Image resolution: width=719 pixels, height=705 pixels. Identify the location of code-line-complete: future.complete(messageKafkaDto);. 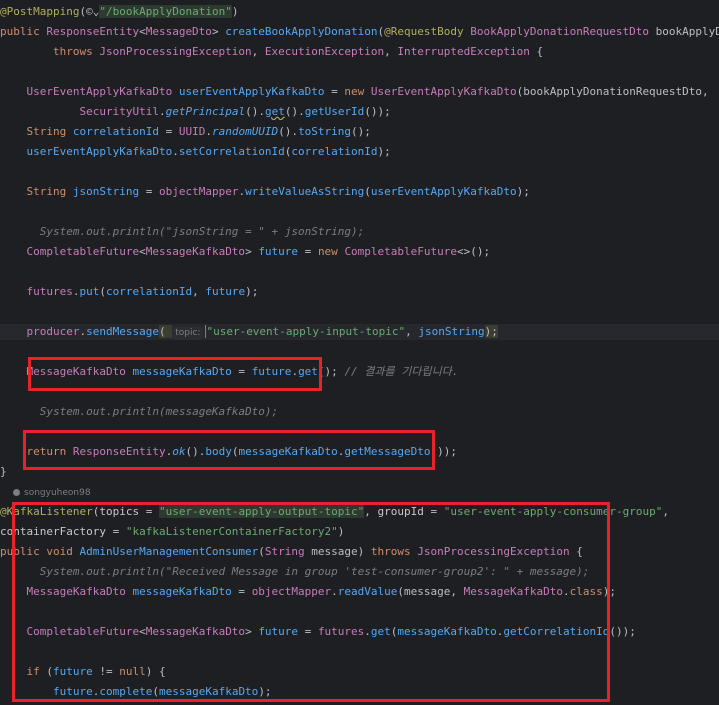
(162, 691).